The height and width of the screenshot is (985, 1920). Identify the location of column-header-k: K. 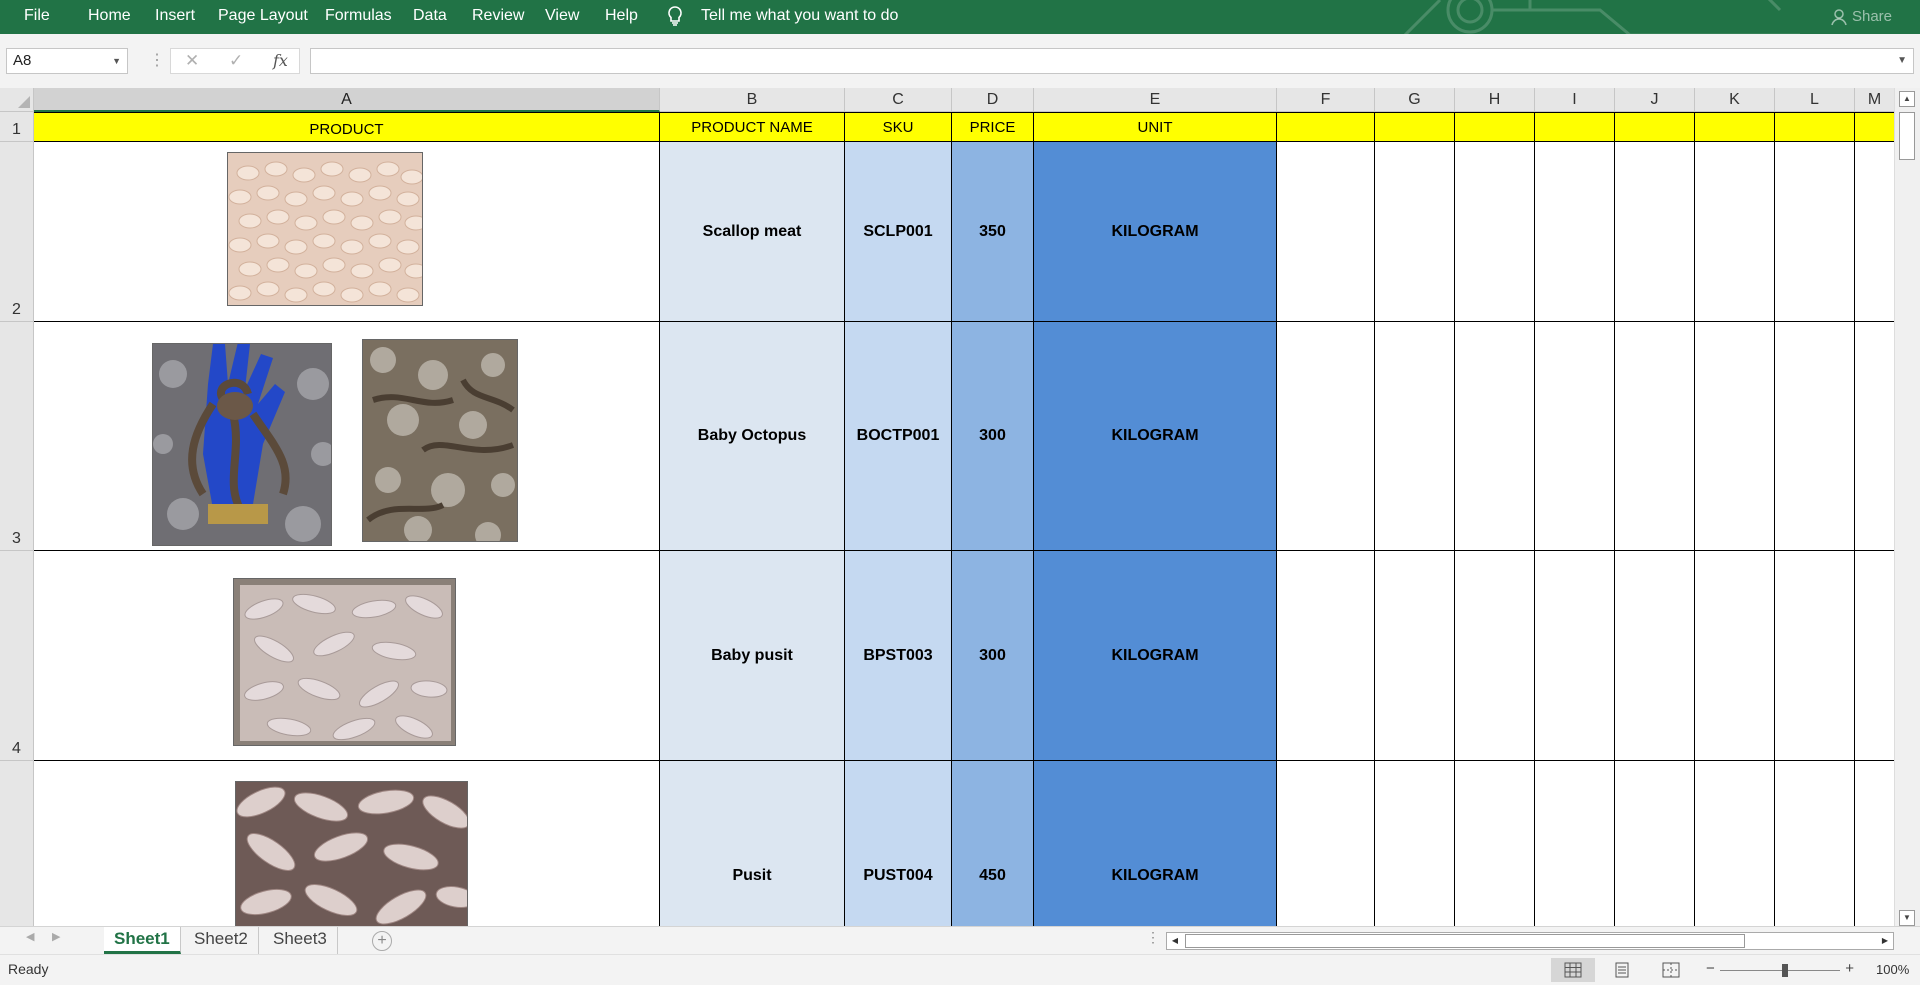
(1735, 100).